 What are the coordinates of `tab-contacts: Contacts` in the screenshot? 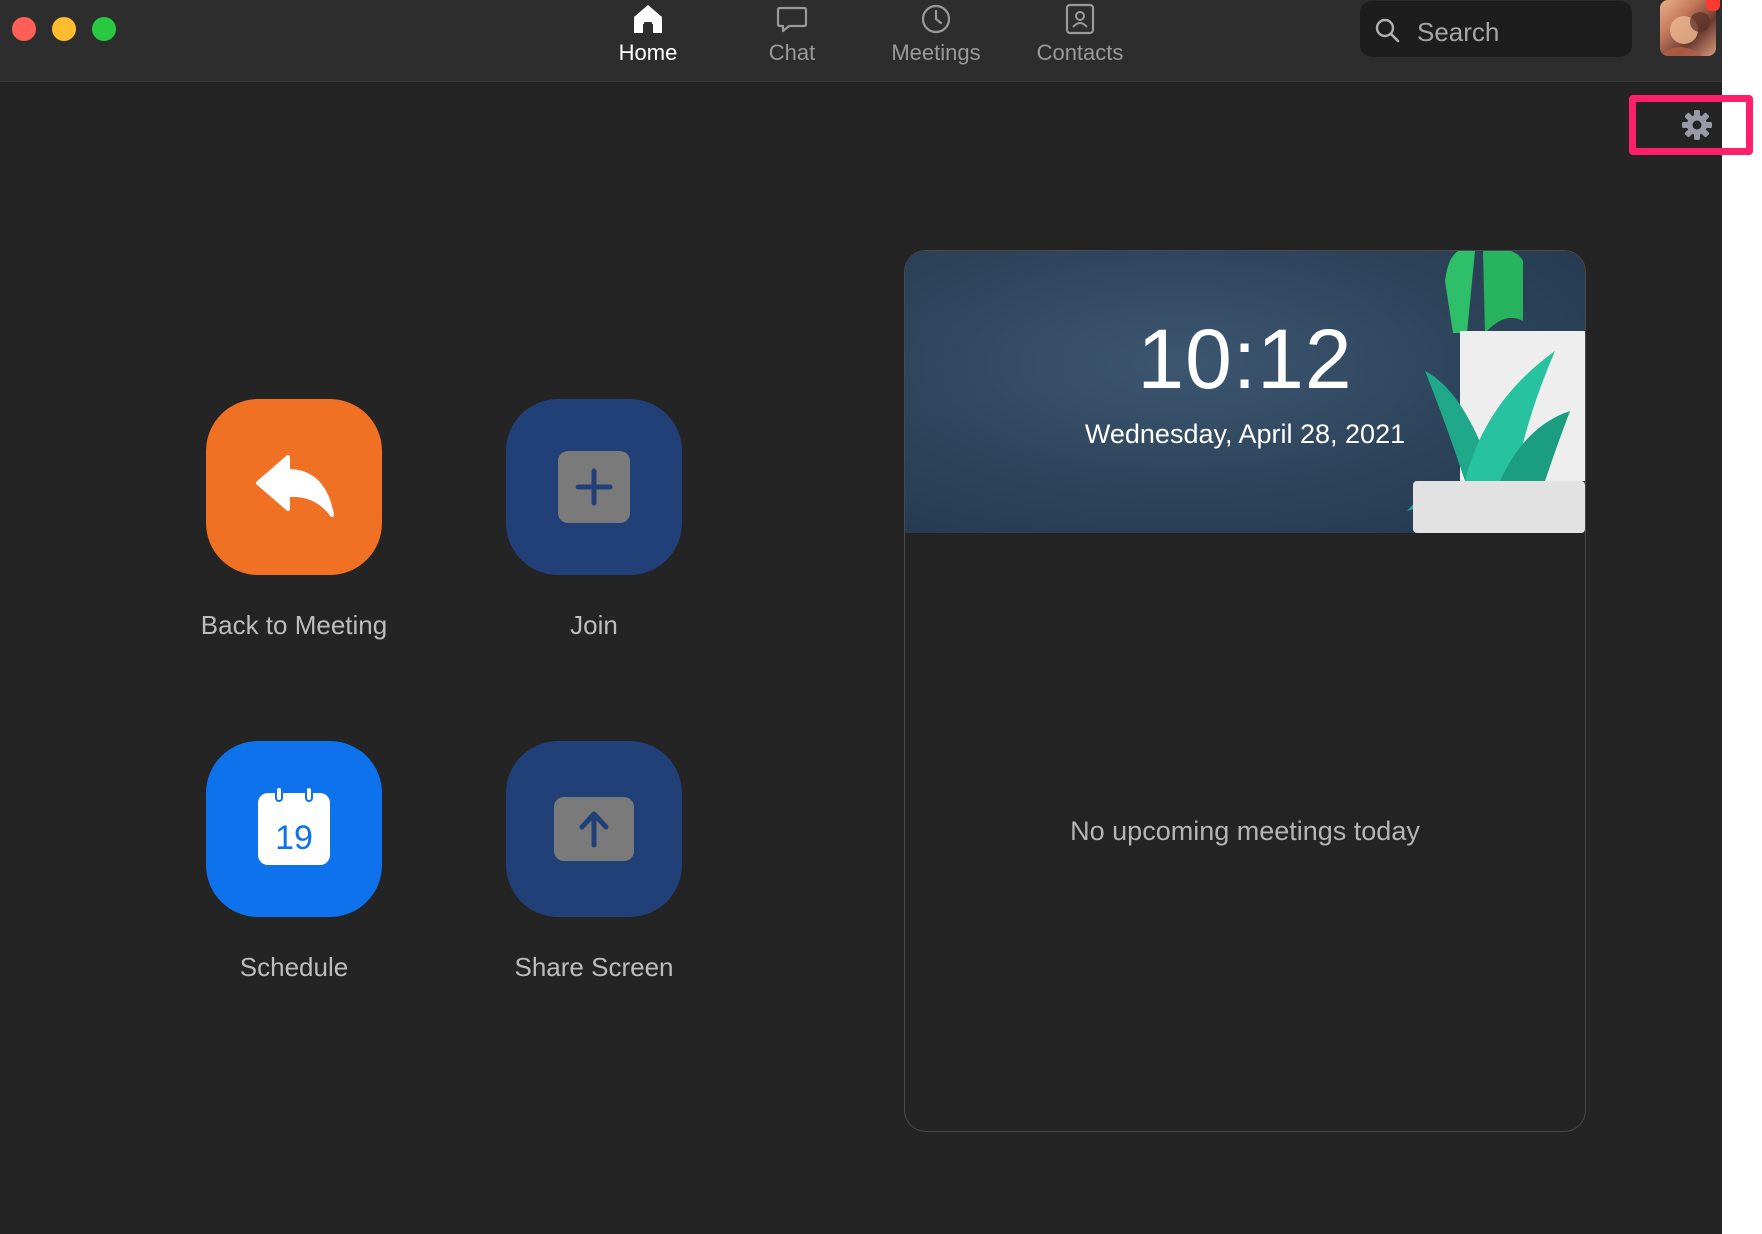 It's located at (1080, 40).